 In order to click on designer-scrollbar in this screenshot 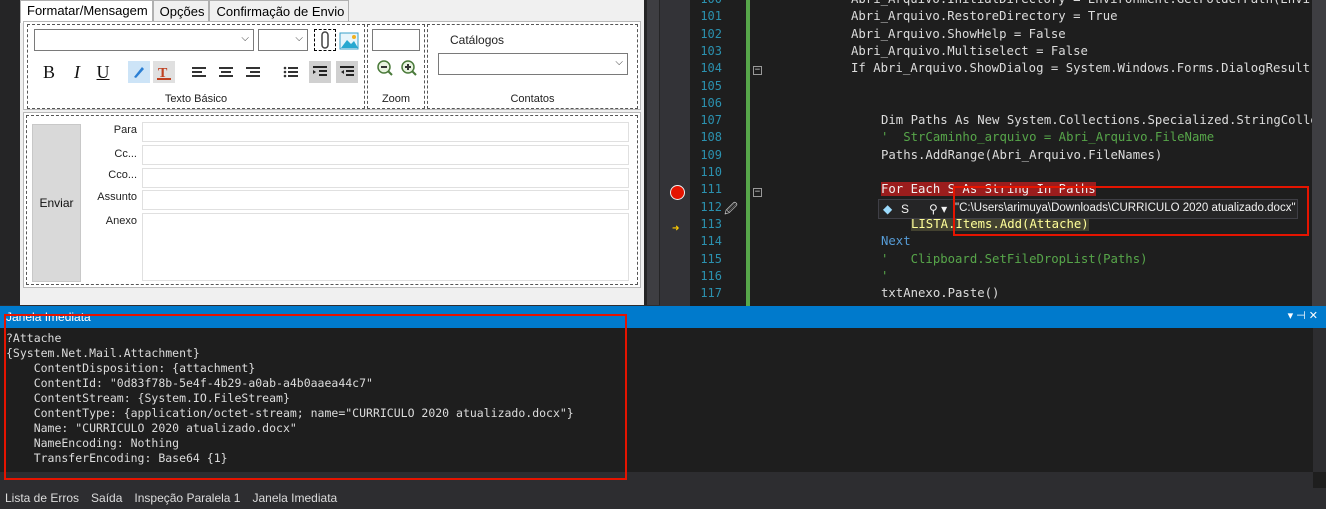, I will do `click(653, 152)`.